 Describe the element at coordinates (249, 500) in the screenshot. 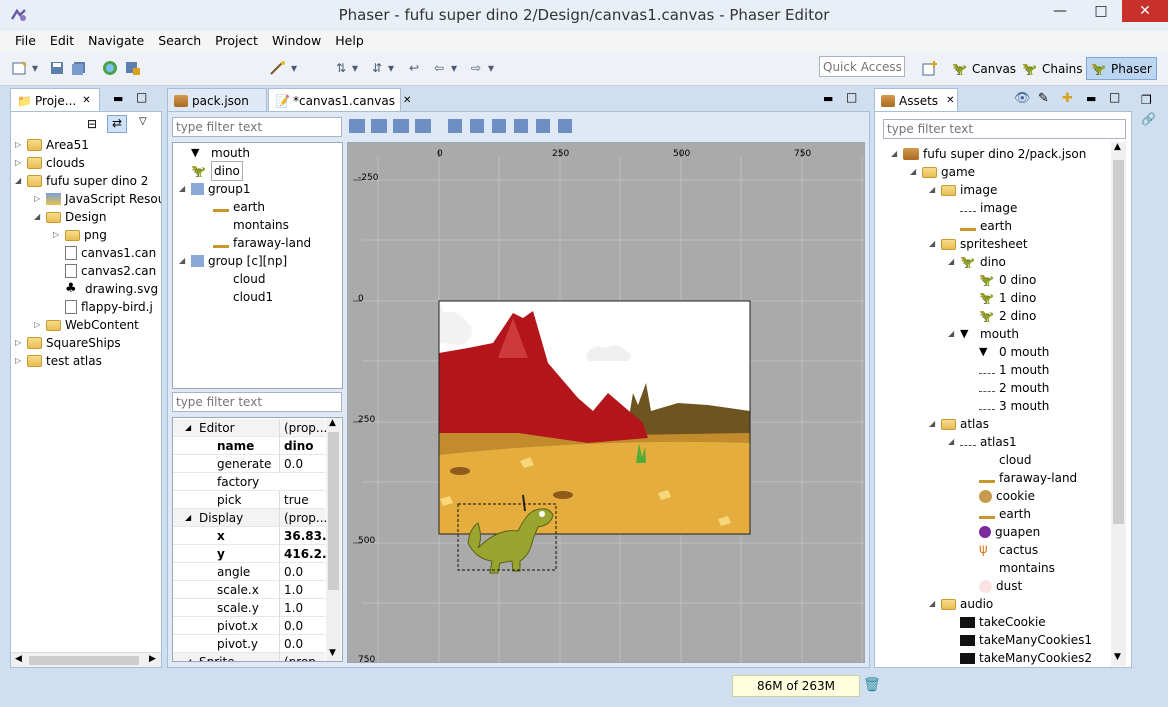

I see `property-row: pick true` at that location.